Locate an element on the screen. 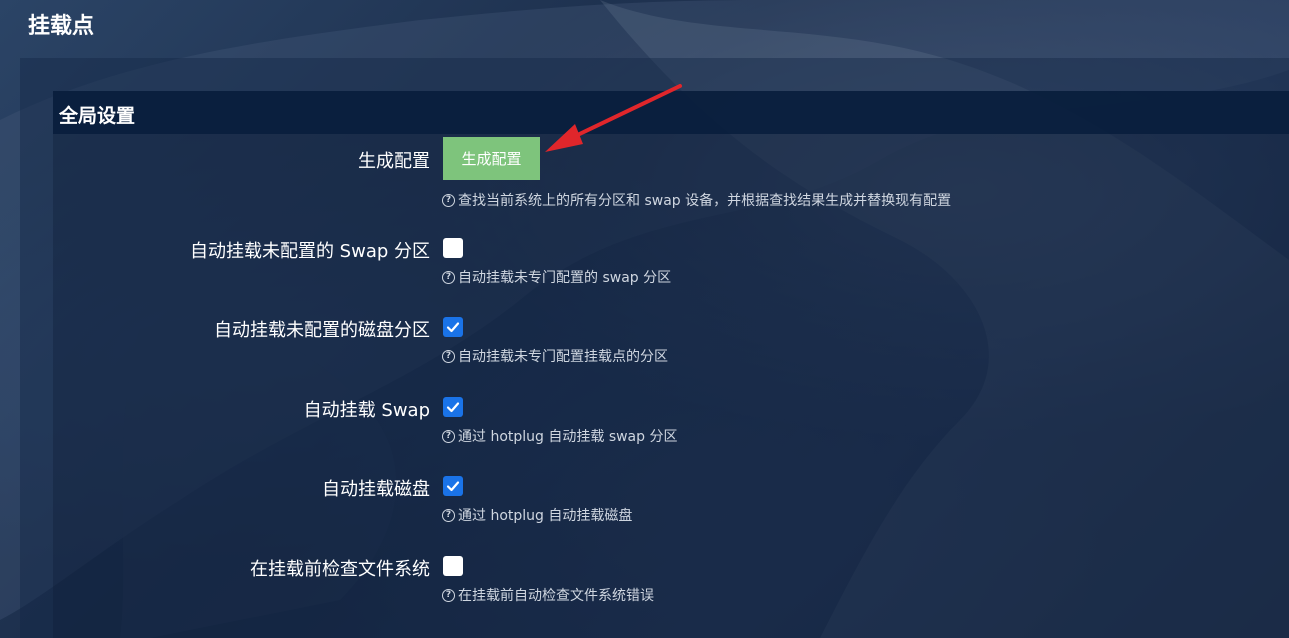  option-help: ? 通过 hotplug 自动挂载磁盘 is located at coordinates (537, 515).